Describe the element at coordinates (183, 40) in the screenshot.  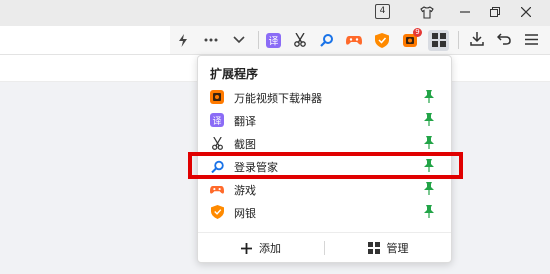
I see `lightning-icon` at that location.